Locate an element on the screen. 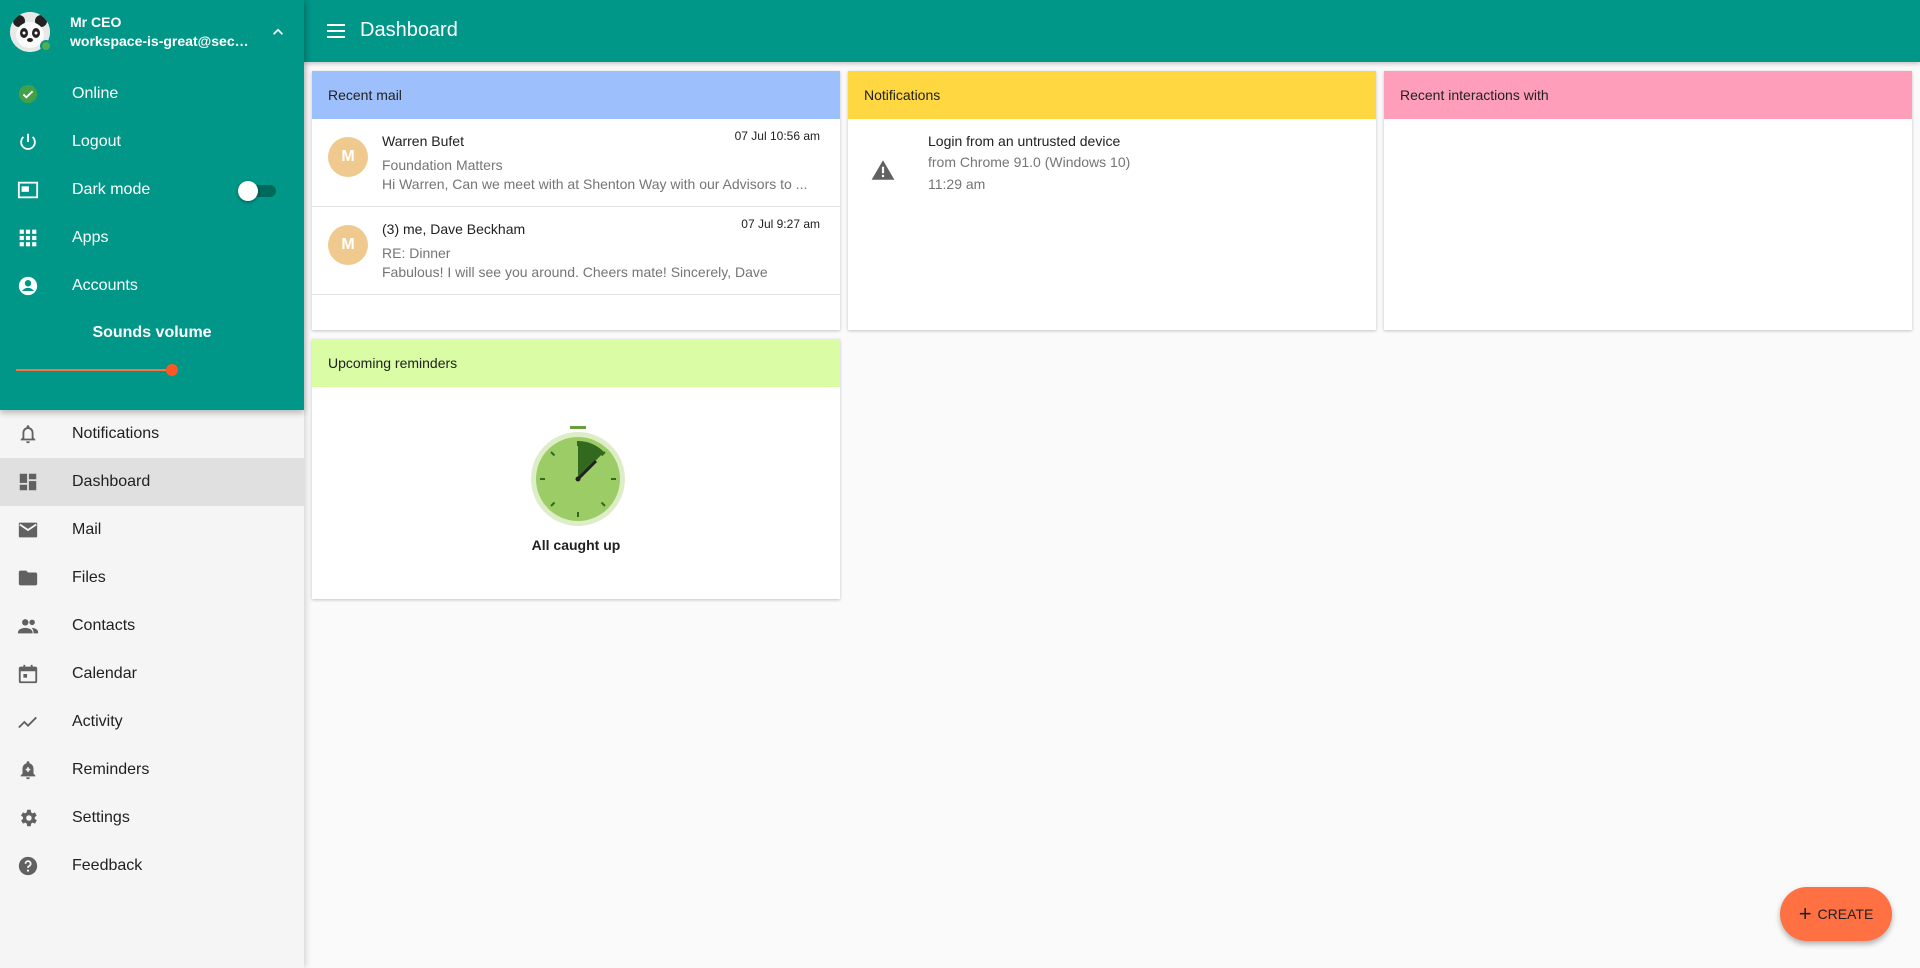 The width and height of the screenshot is (1920, 968). folder-icon is located at coordinates (28, 578).